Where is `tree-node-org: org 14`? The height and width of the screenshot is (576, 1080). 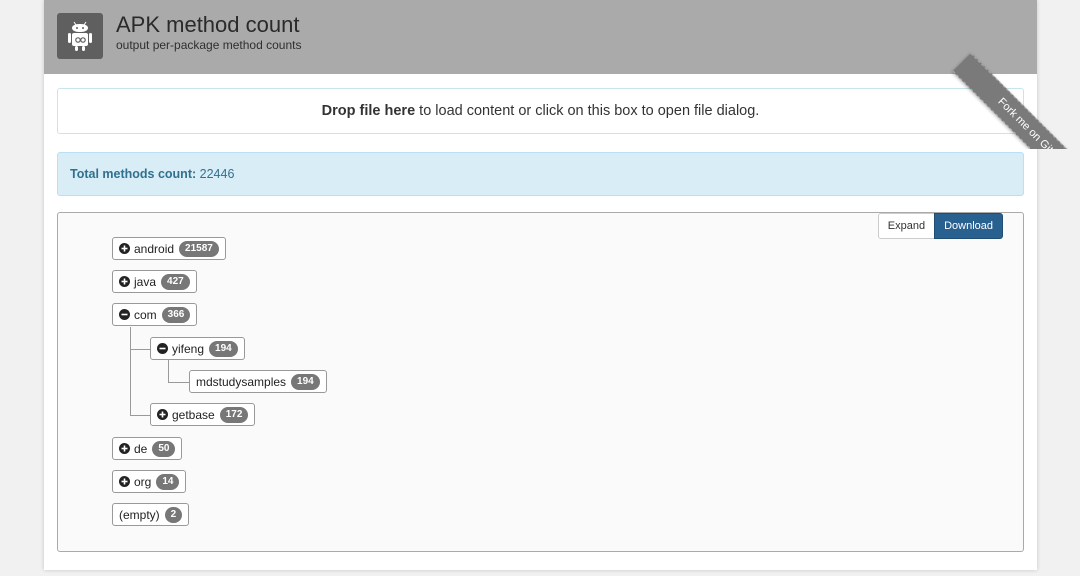 tree-node-org: org 14 is located at coordinates (149, 481).